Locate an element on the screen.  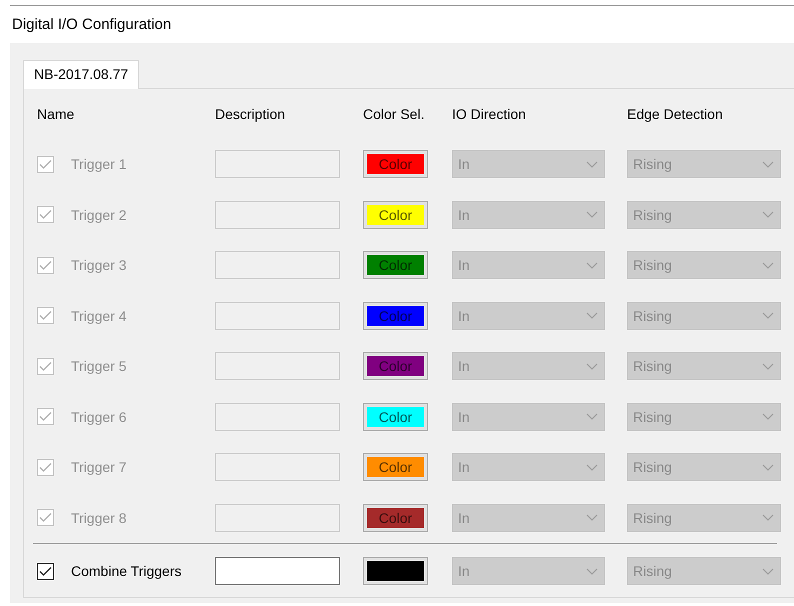
column-header: IO Direction is located at coordinates (489, 114).